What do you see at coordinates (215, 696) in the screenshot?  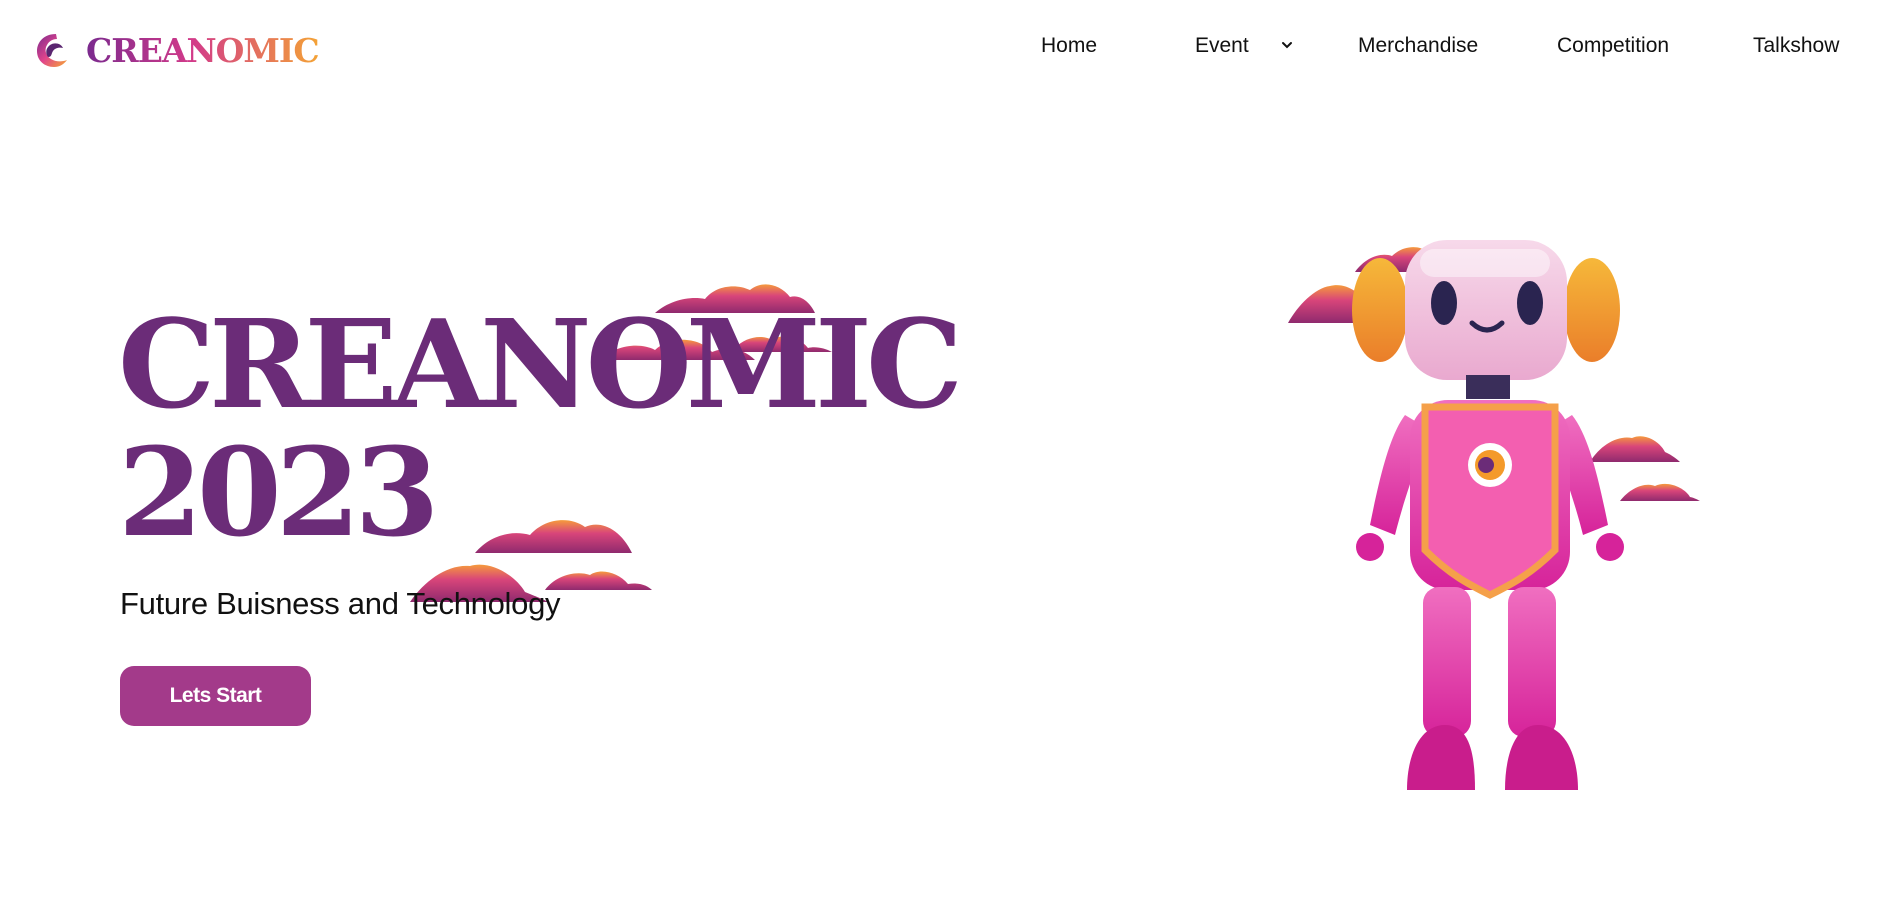 I see `lets-start-button: Lets Start` at bounding box center [215, 696].